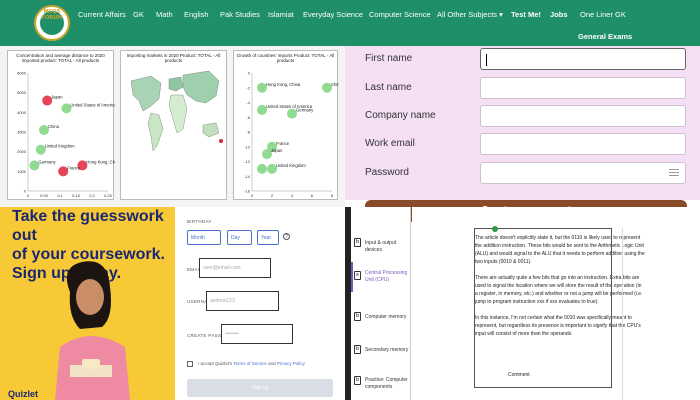  Describe the element at coordinates (102, 14) in the screenshot. I see `nav-current-affairs: Current Affairs` at that location.